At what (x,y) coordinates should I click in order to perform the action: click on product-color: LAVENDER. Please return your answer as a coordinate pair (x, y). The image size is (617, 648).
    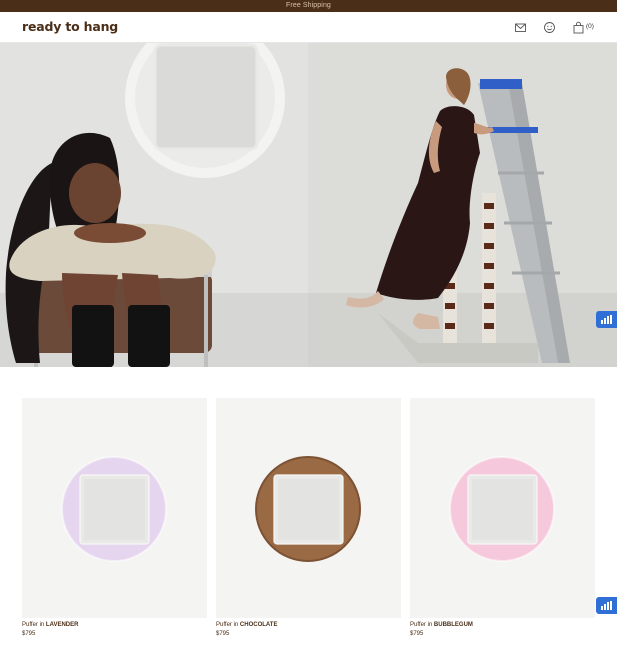
    Looking at the image, I should click on (62, 625).